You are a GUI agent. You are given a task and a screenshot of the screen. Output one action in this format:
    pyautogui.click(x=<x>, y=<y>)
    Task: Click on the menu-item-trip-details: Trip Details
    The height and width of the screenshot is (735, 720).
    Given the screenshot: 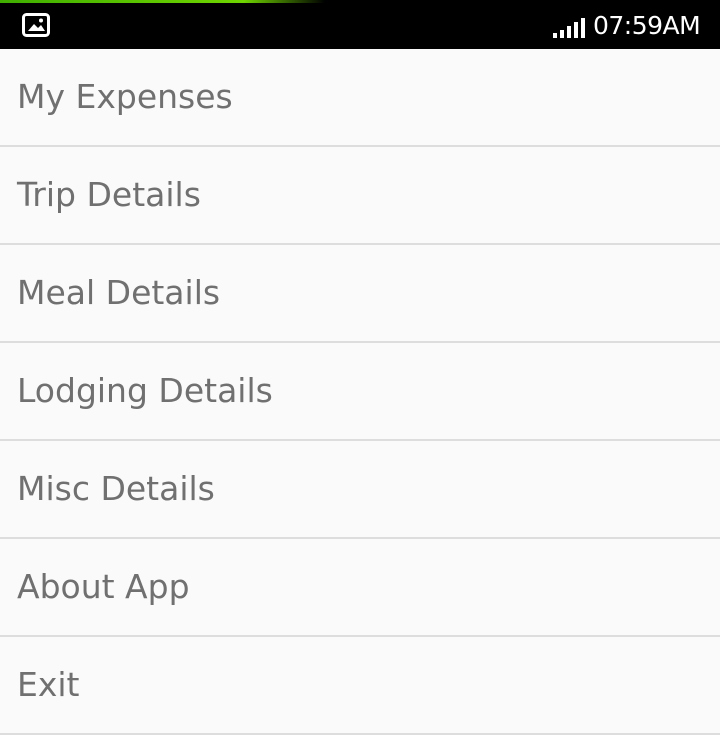 What is the action you would take?
    pyautogui.click(x=360, y=196)
    